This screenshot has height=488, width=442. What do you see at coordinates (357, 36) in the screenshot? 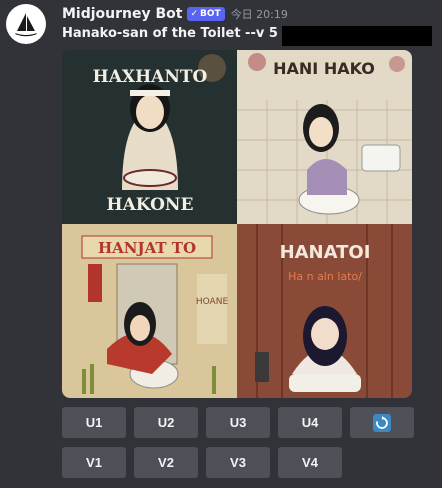
I see `redaction-bar` at bounding box center [357, 36].